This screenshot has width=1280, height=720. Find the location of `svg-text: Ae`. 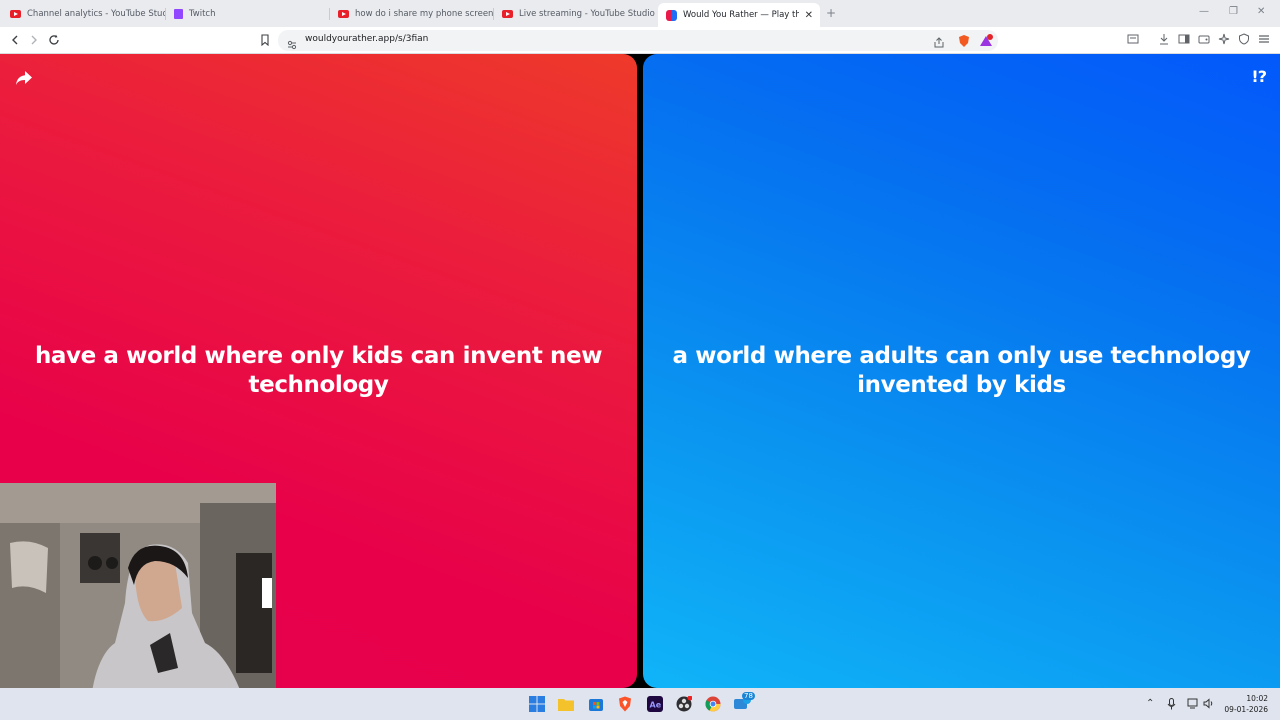

svg-text: Ae is located at coordinates (656, 705).